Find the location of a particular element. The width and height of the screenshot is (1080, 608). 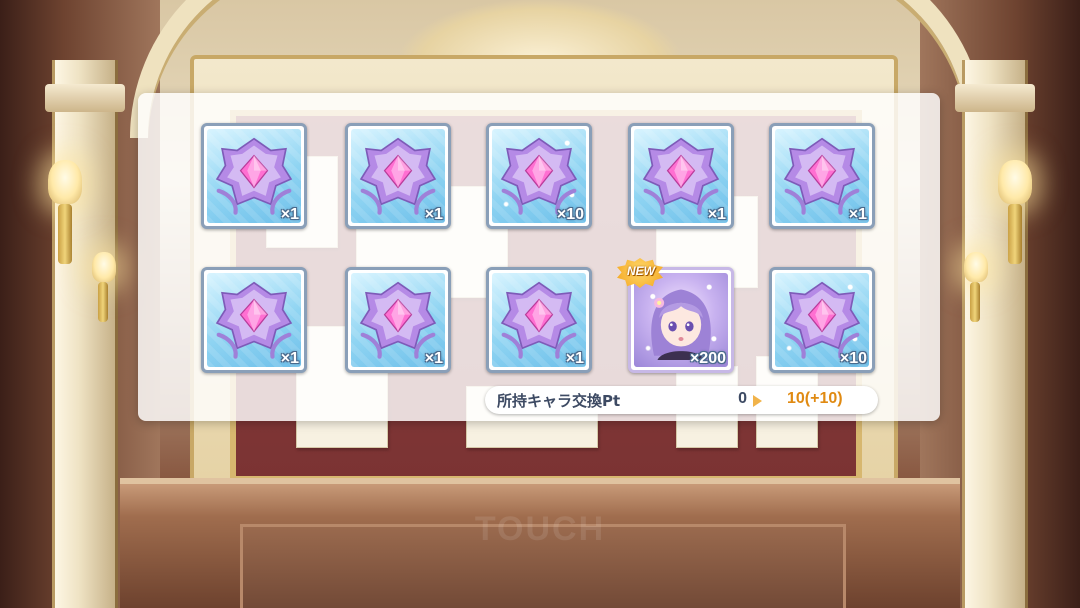

reward-item-3: ×10 is located at coordinates (539, 176).